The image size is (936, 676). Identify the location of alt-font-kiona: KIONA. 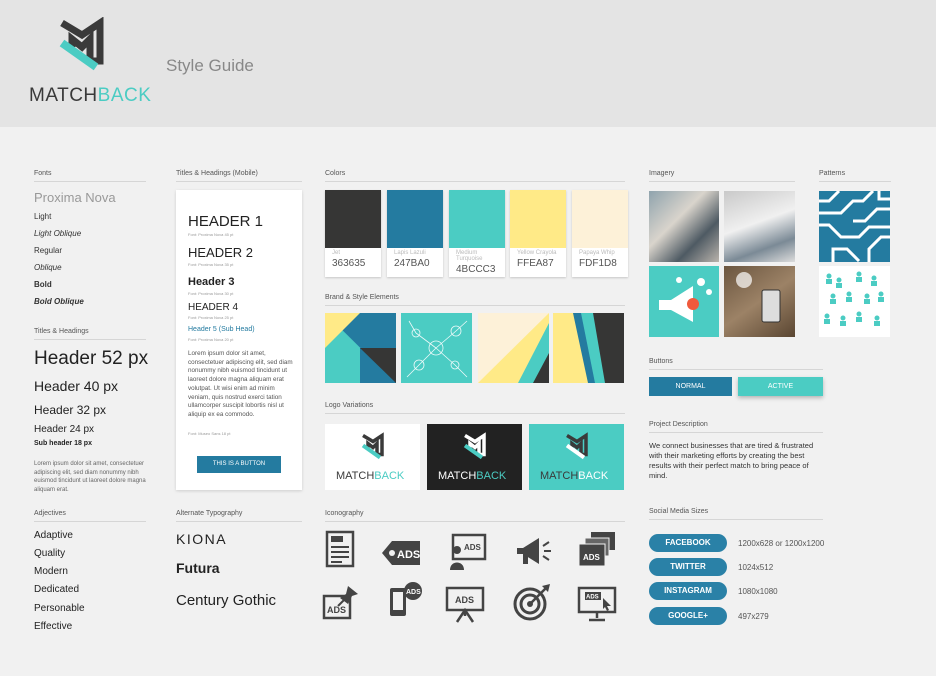
(202, 539).